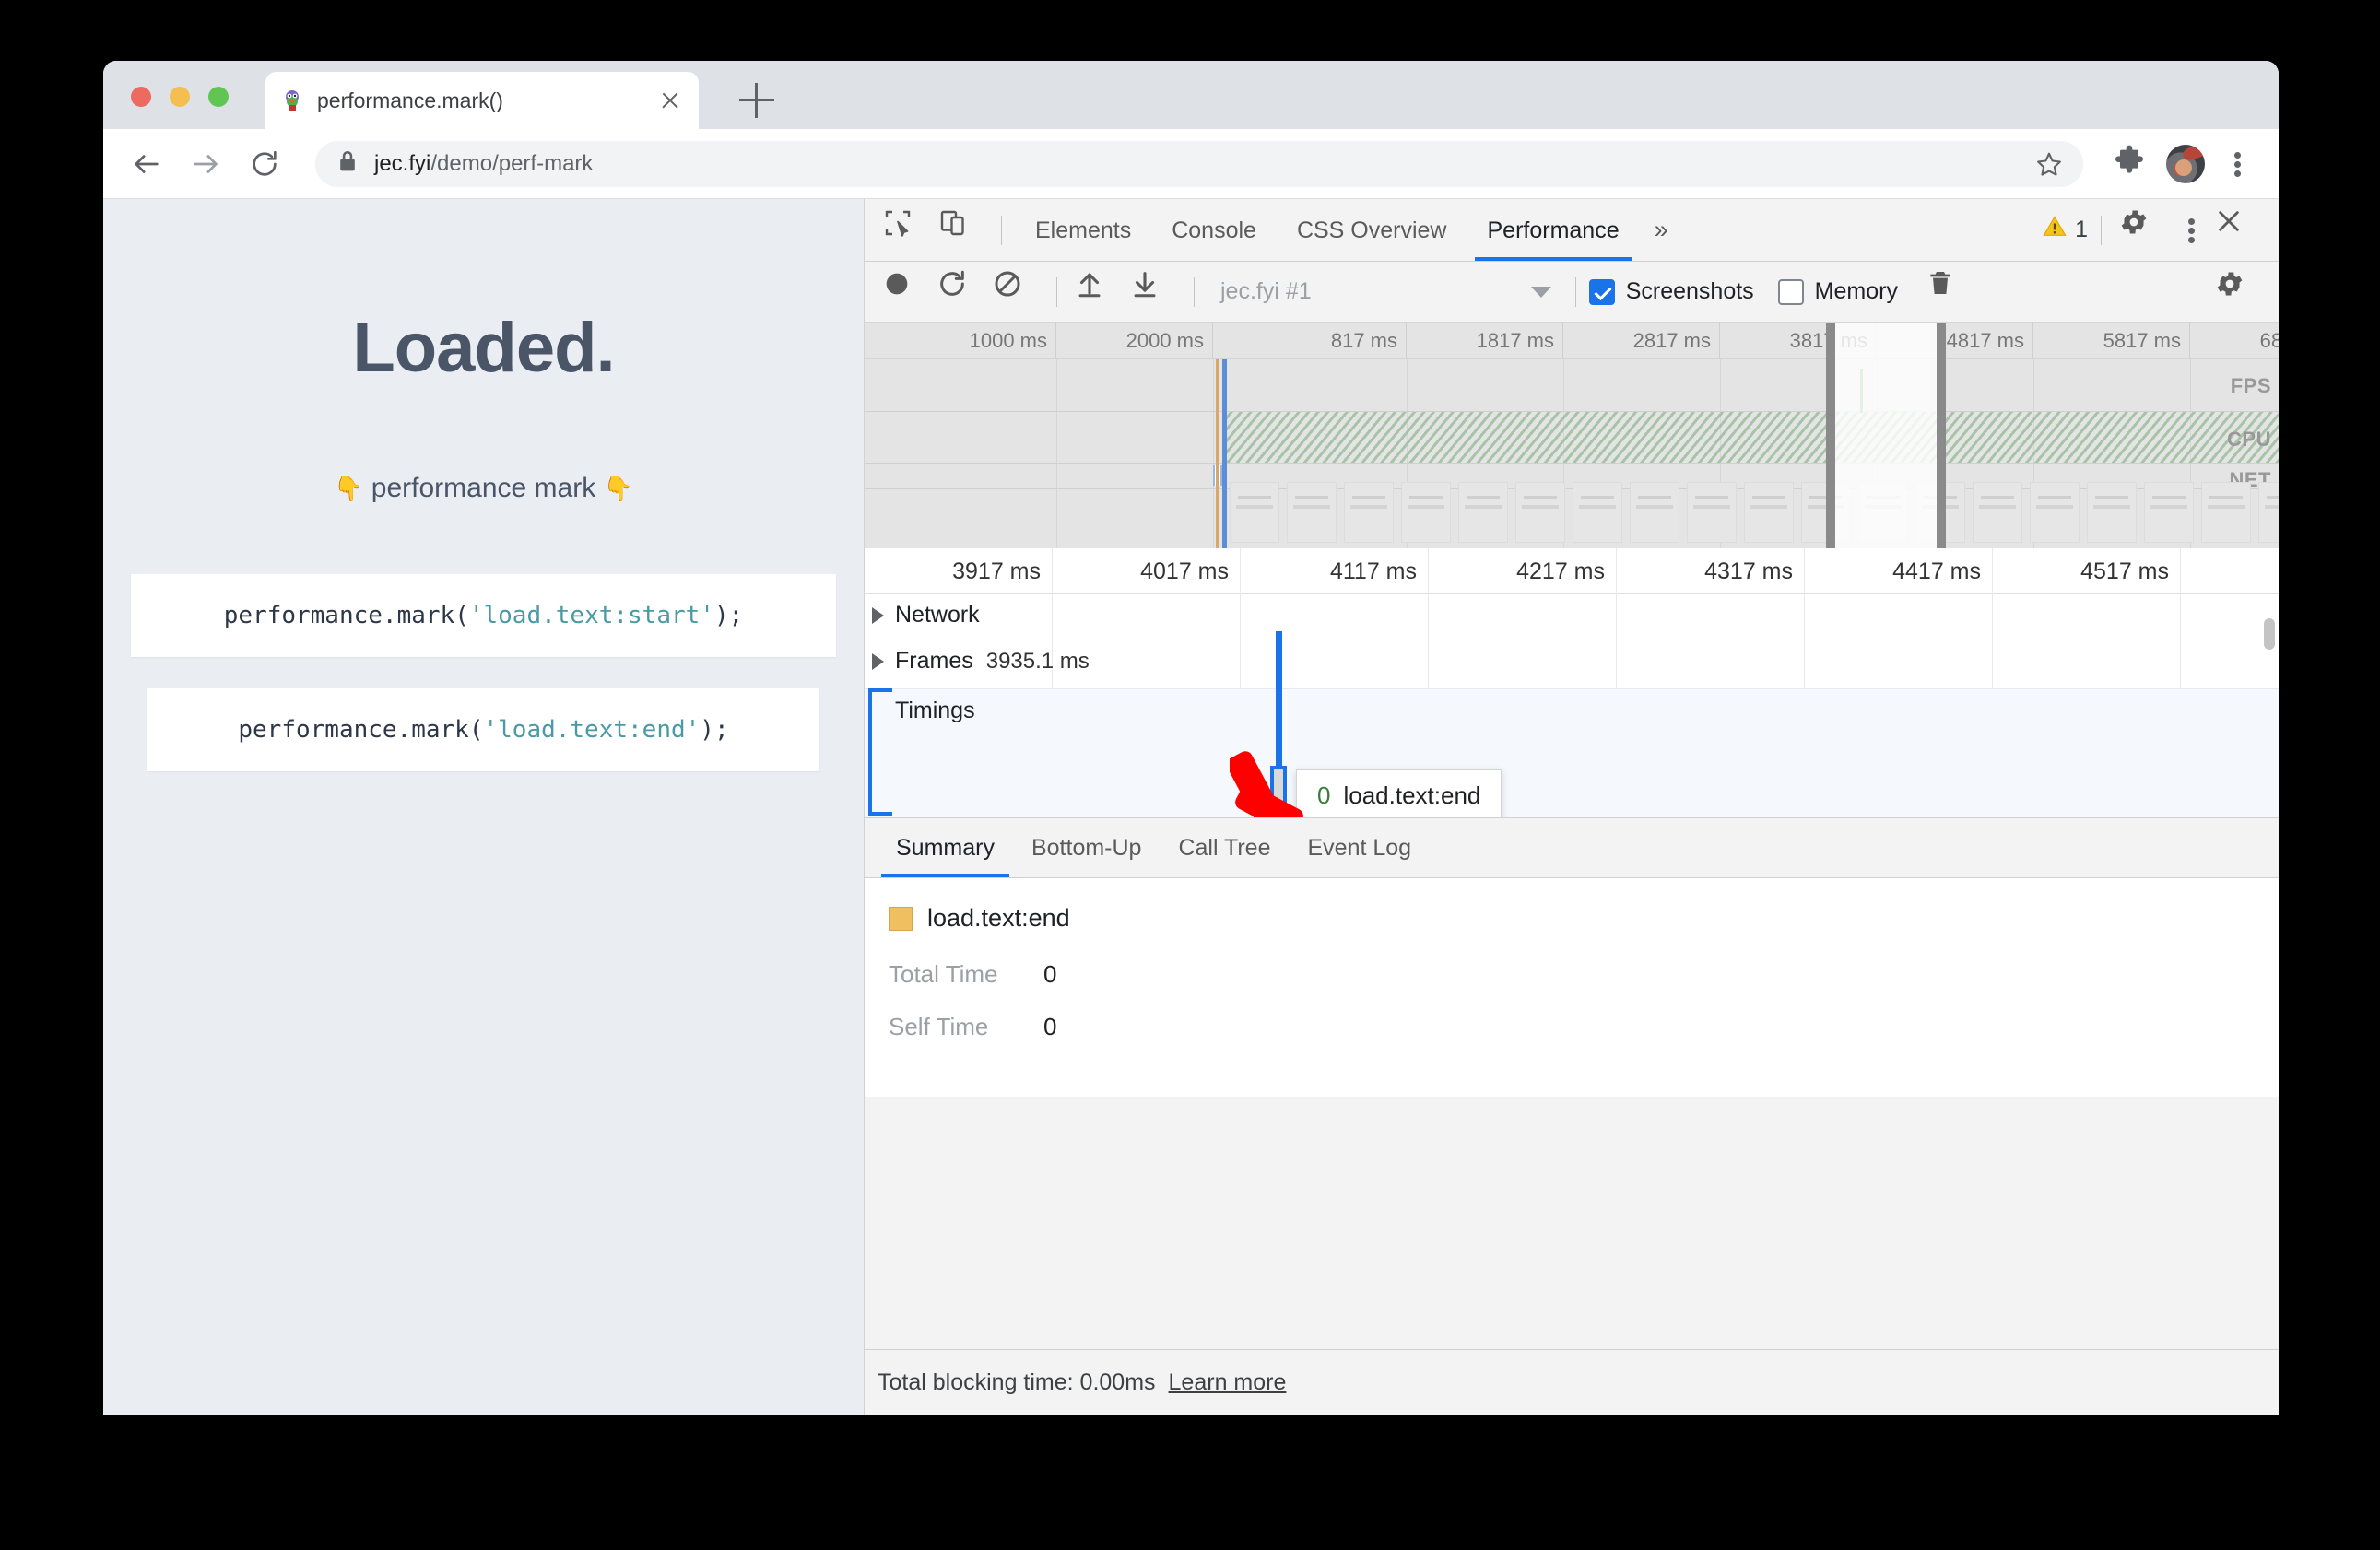  Describe the element at coordinates (1191, 95) in the screenshot. I see `tab-strip: performance.mark()` at that location.